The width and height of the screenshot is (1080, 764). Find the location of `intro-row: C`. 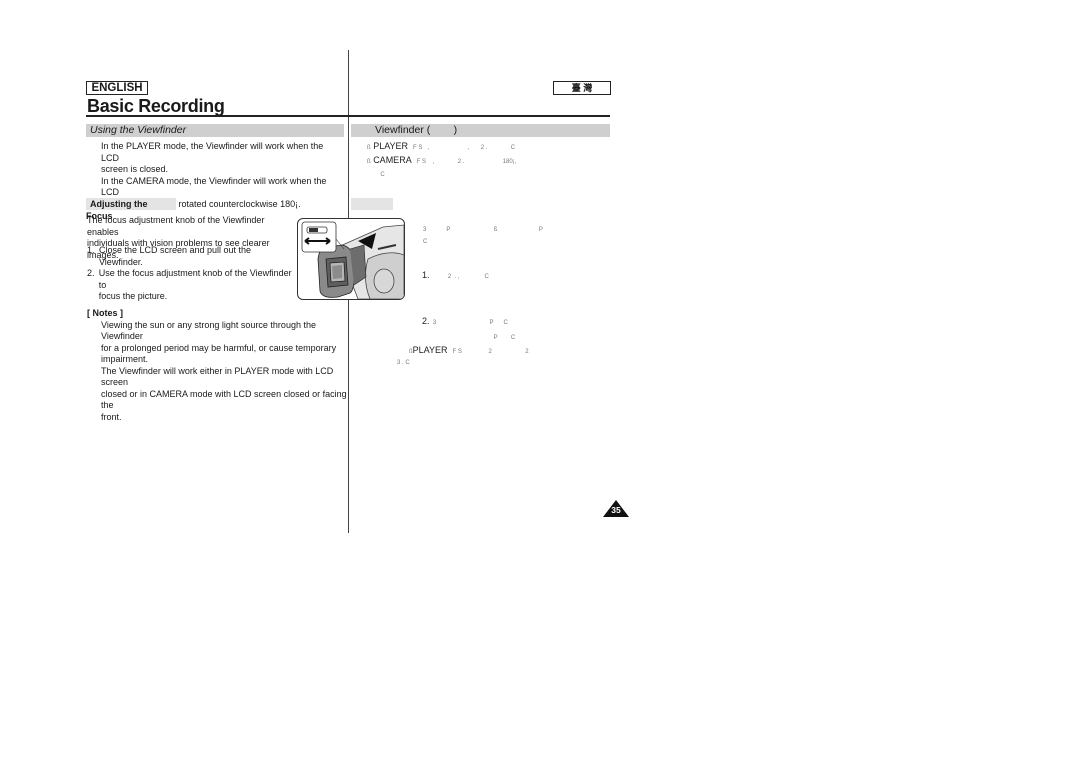

intro-row: C is located at coordinates (487, 175).